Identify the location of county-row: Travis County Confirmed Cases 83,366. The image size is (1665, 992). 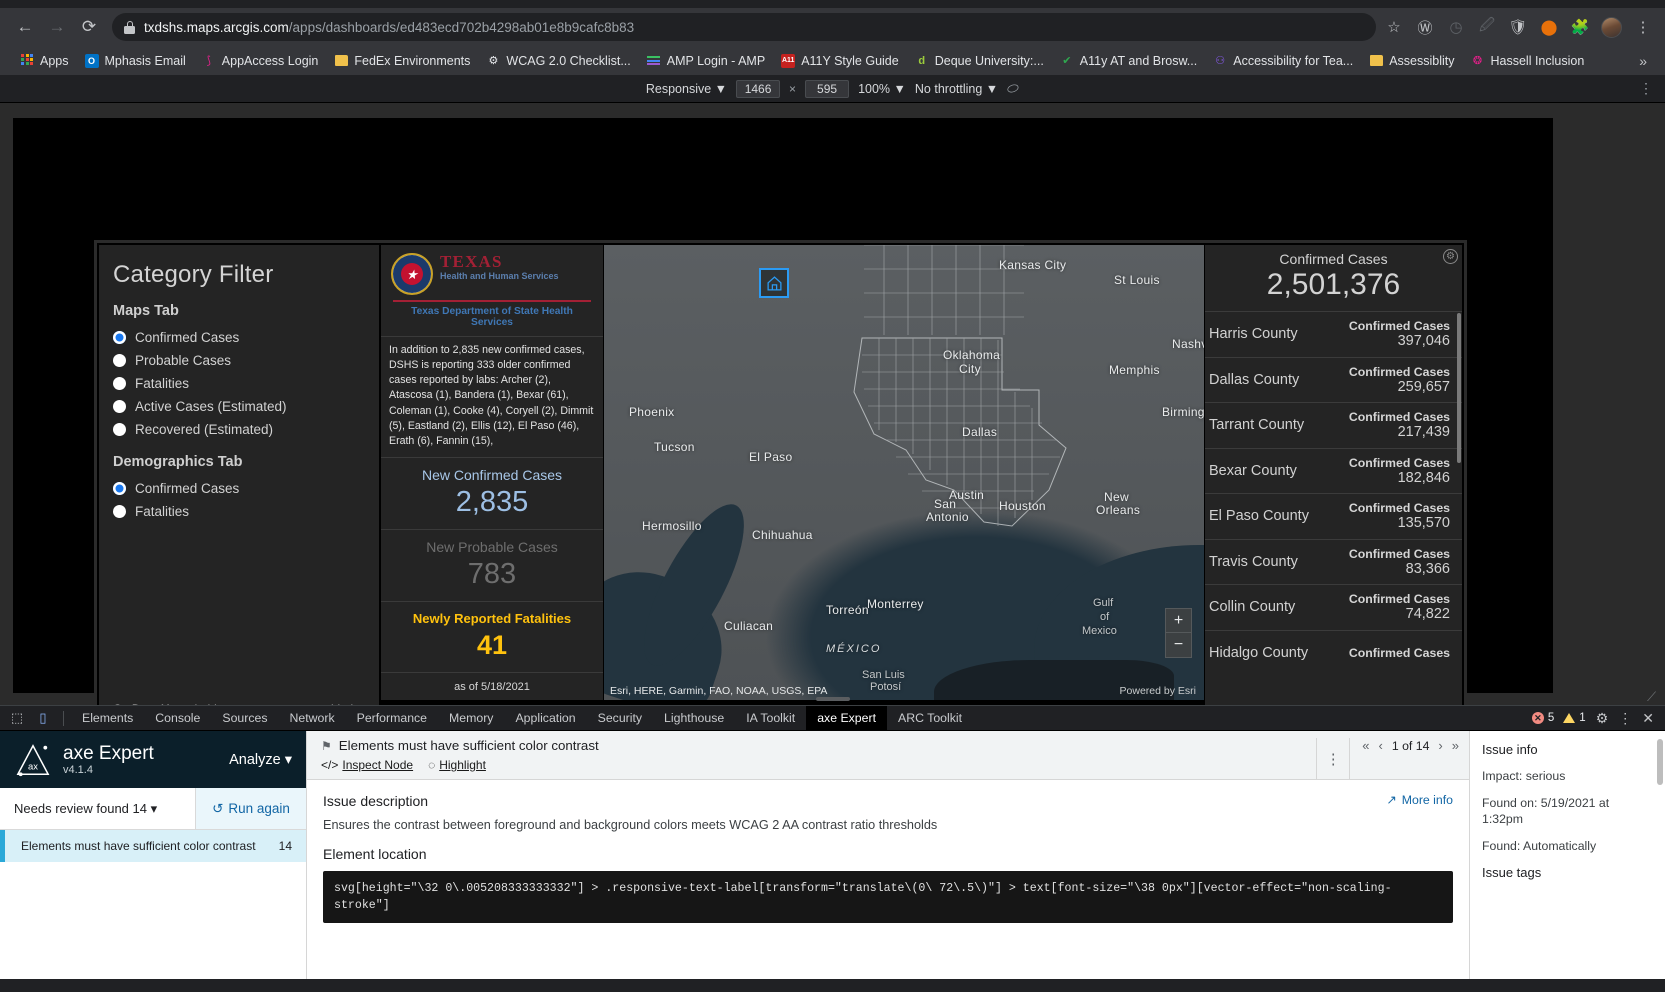
(1333, 561).